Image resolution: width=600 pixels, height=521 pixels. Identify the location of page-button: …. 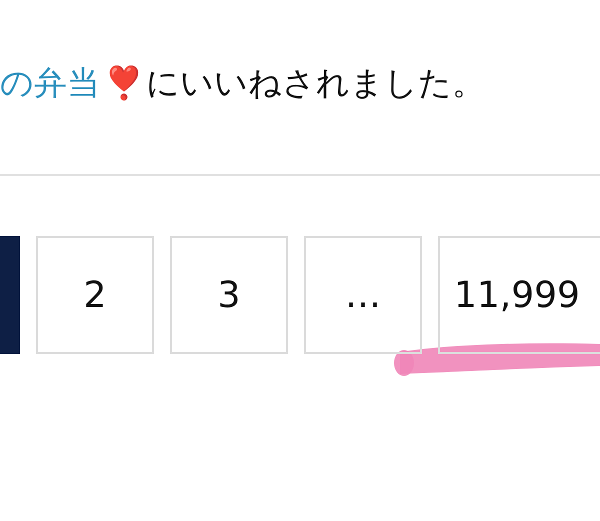
(363, 295).